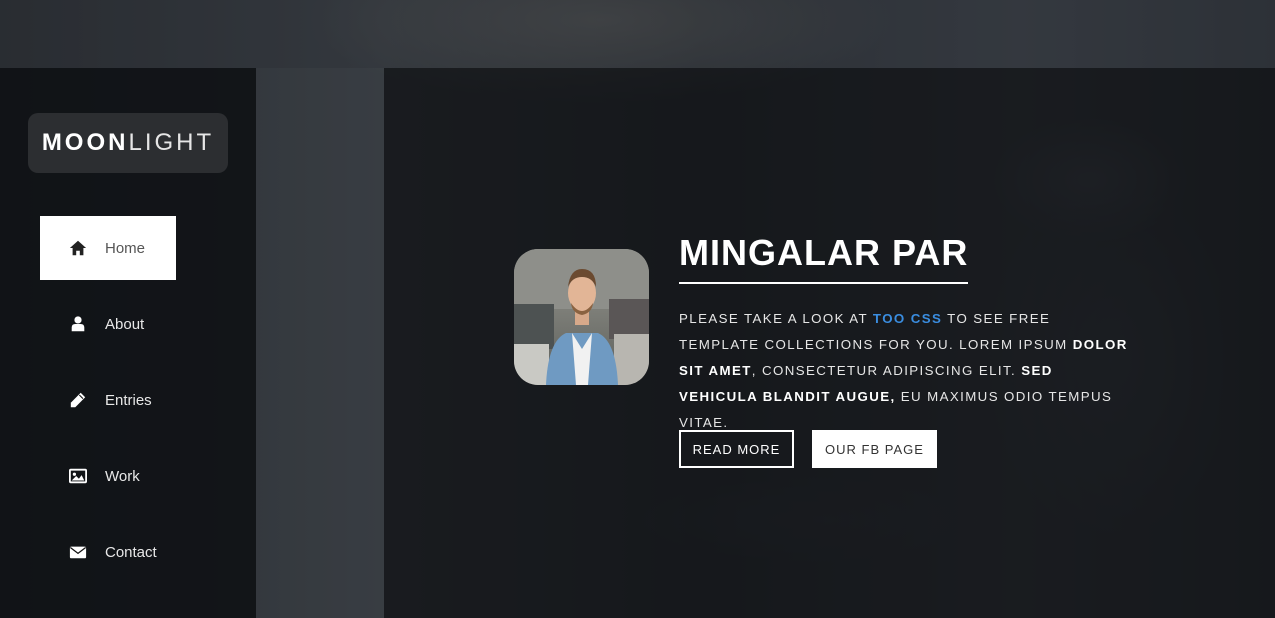 This screenshot has width=1275, height=618. I want to click on nav-item-home: Home, so click(108, 248).